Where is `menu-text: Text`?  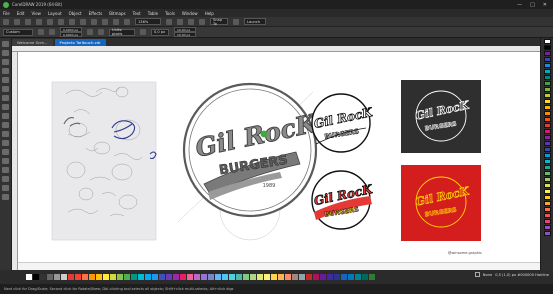 menu-text: Text is located at coordinates (137, 13).